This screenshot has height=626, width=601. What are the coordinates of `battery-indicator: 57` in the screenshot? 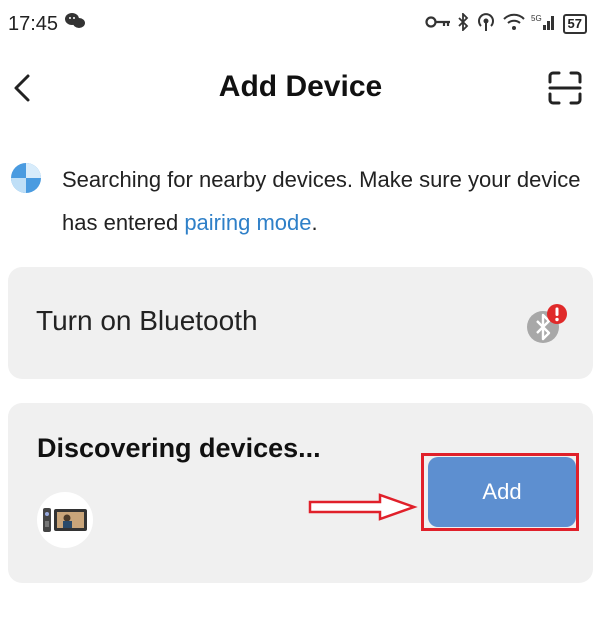 It's located at (574, 24).